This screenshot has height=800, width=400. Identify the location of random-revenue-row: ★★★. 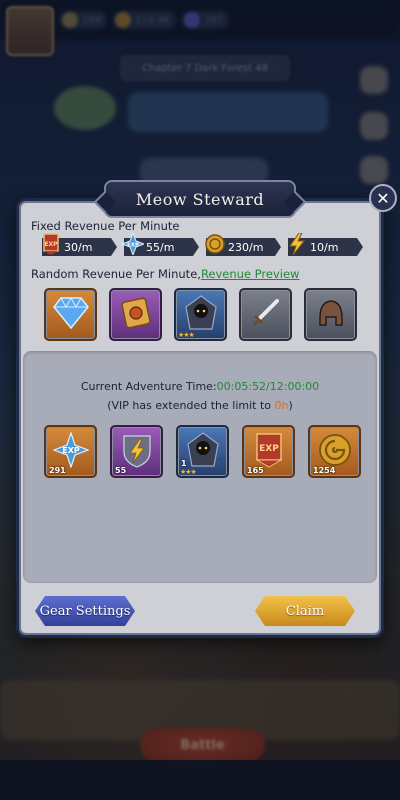
(204, 315).